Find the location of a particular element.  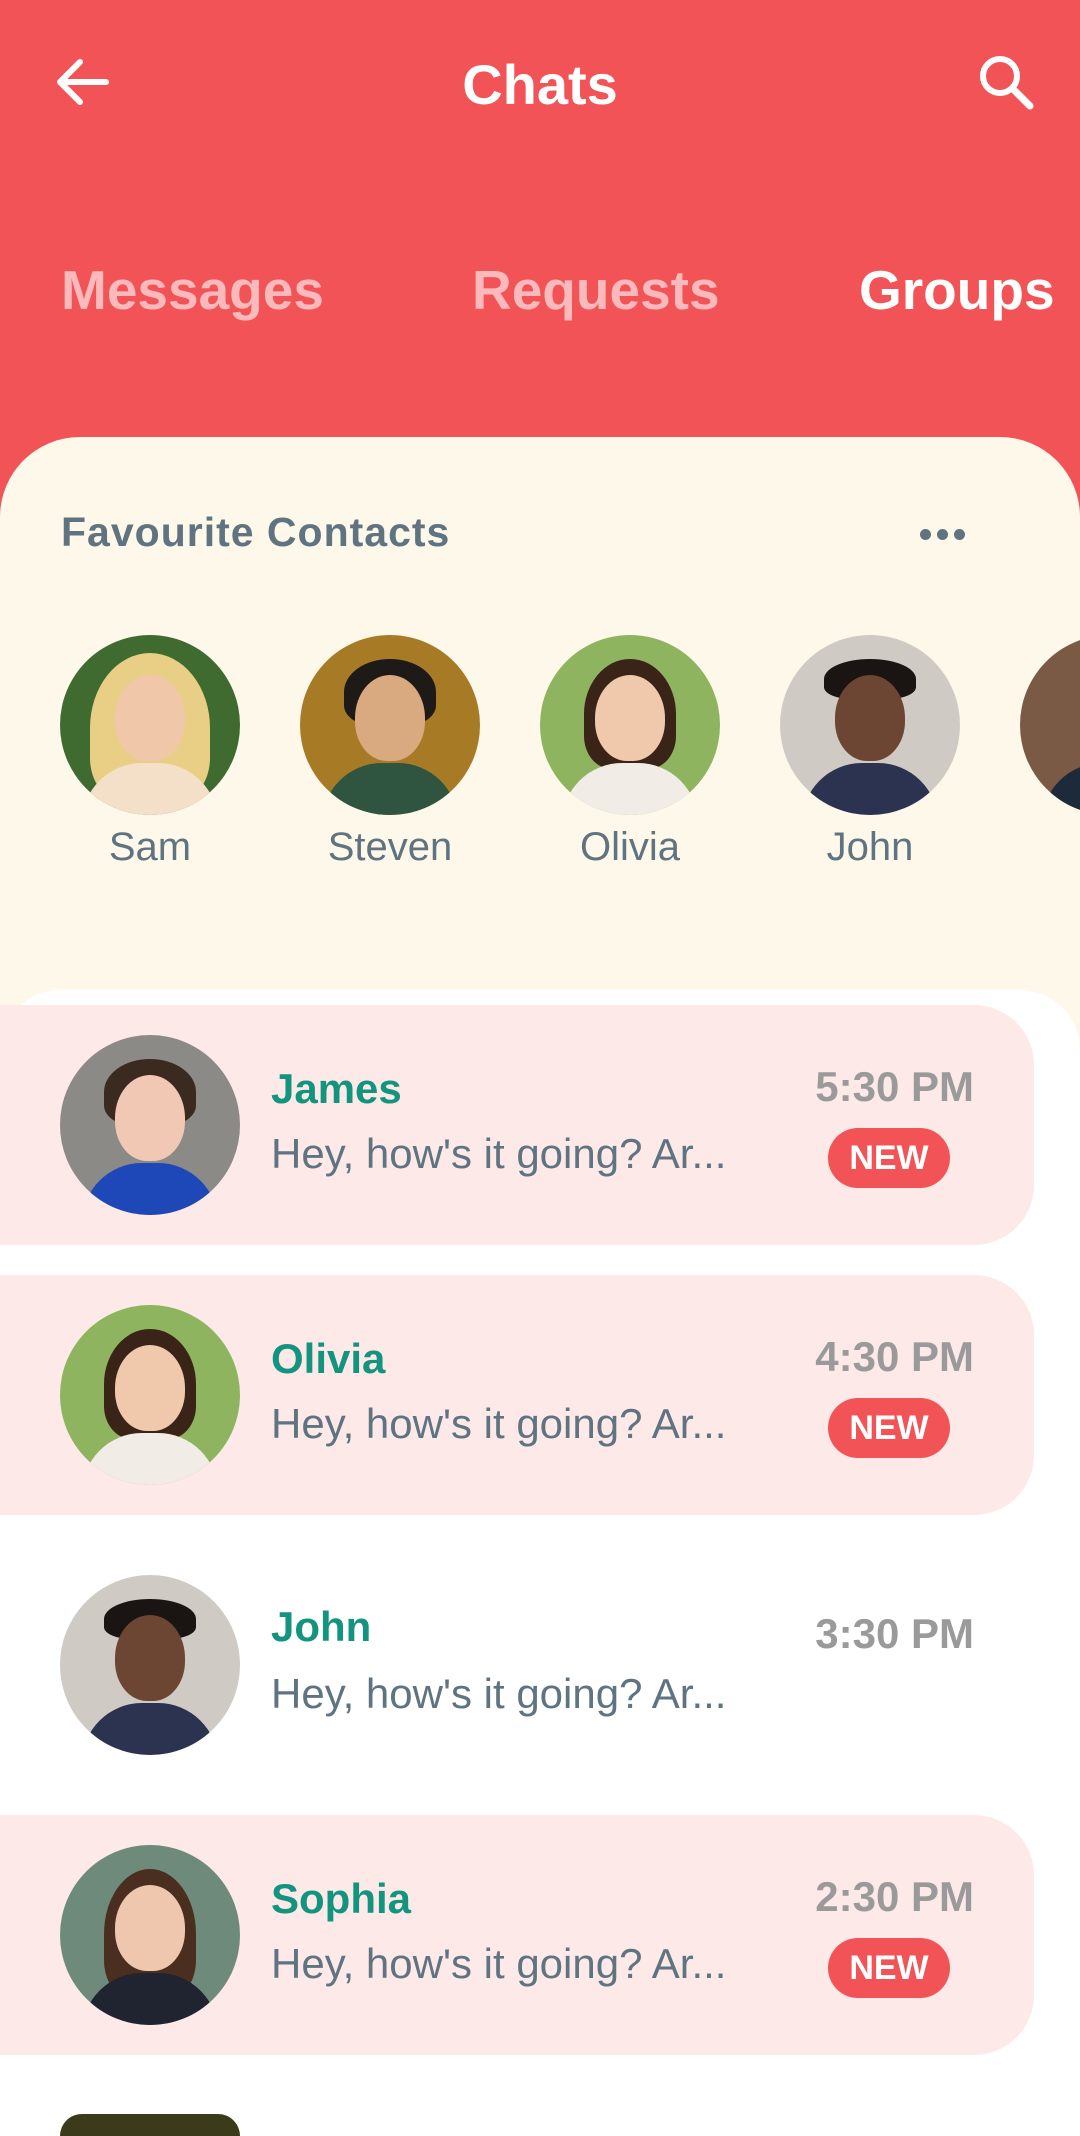

contact-name: Steven is located at coordinates (390, 847).